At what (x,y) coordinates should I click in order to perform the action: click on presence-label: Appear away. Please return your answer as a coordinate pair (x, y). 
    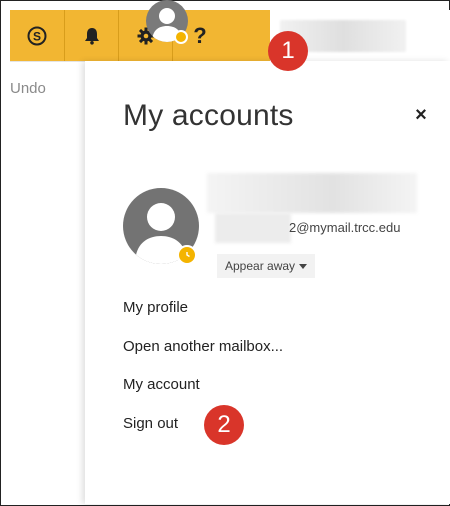
    Looking at the image, I should click on (260, 266).